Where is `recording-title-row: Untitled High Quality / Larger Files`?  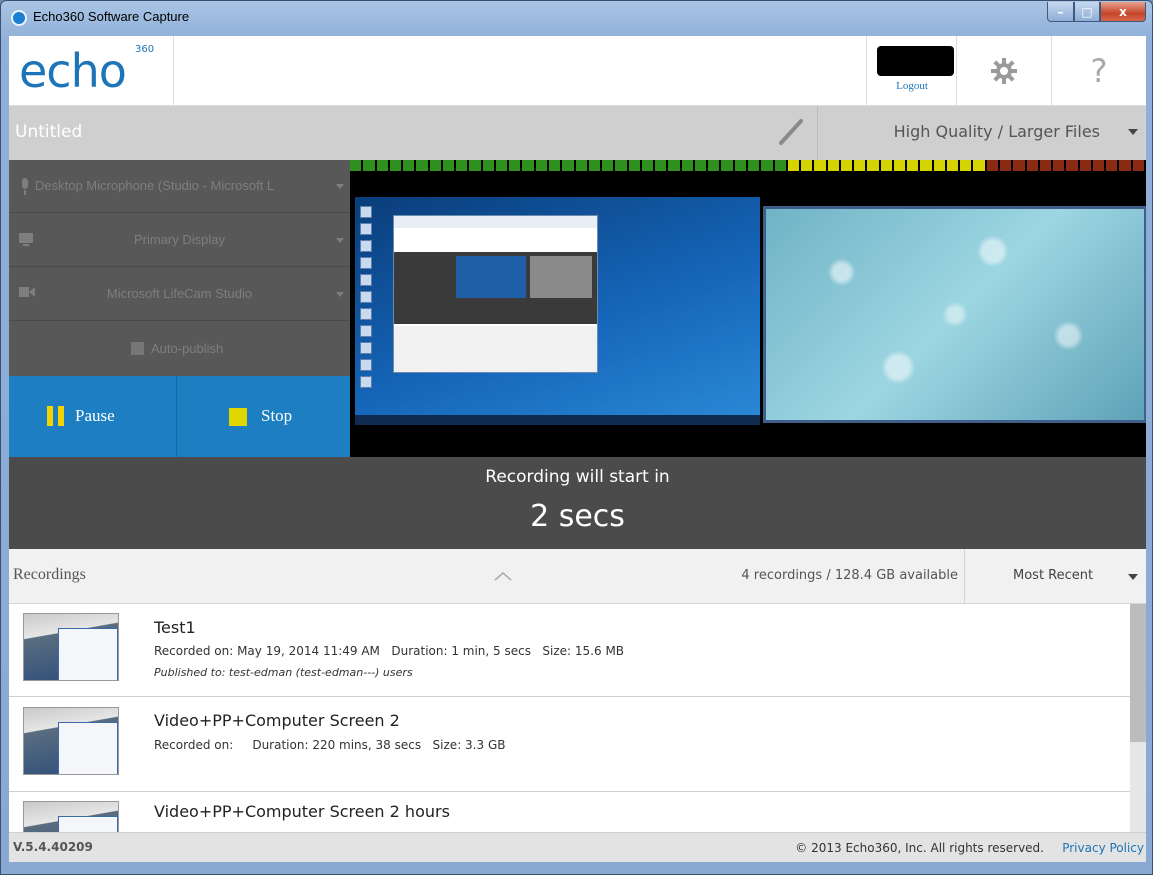 recording-title-row: Untitled High Quality / Larger Files is located at coordinates (577, 133).